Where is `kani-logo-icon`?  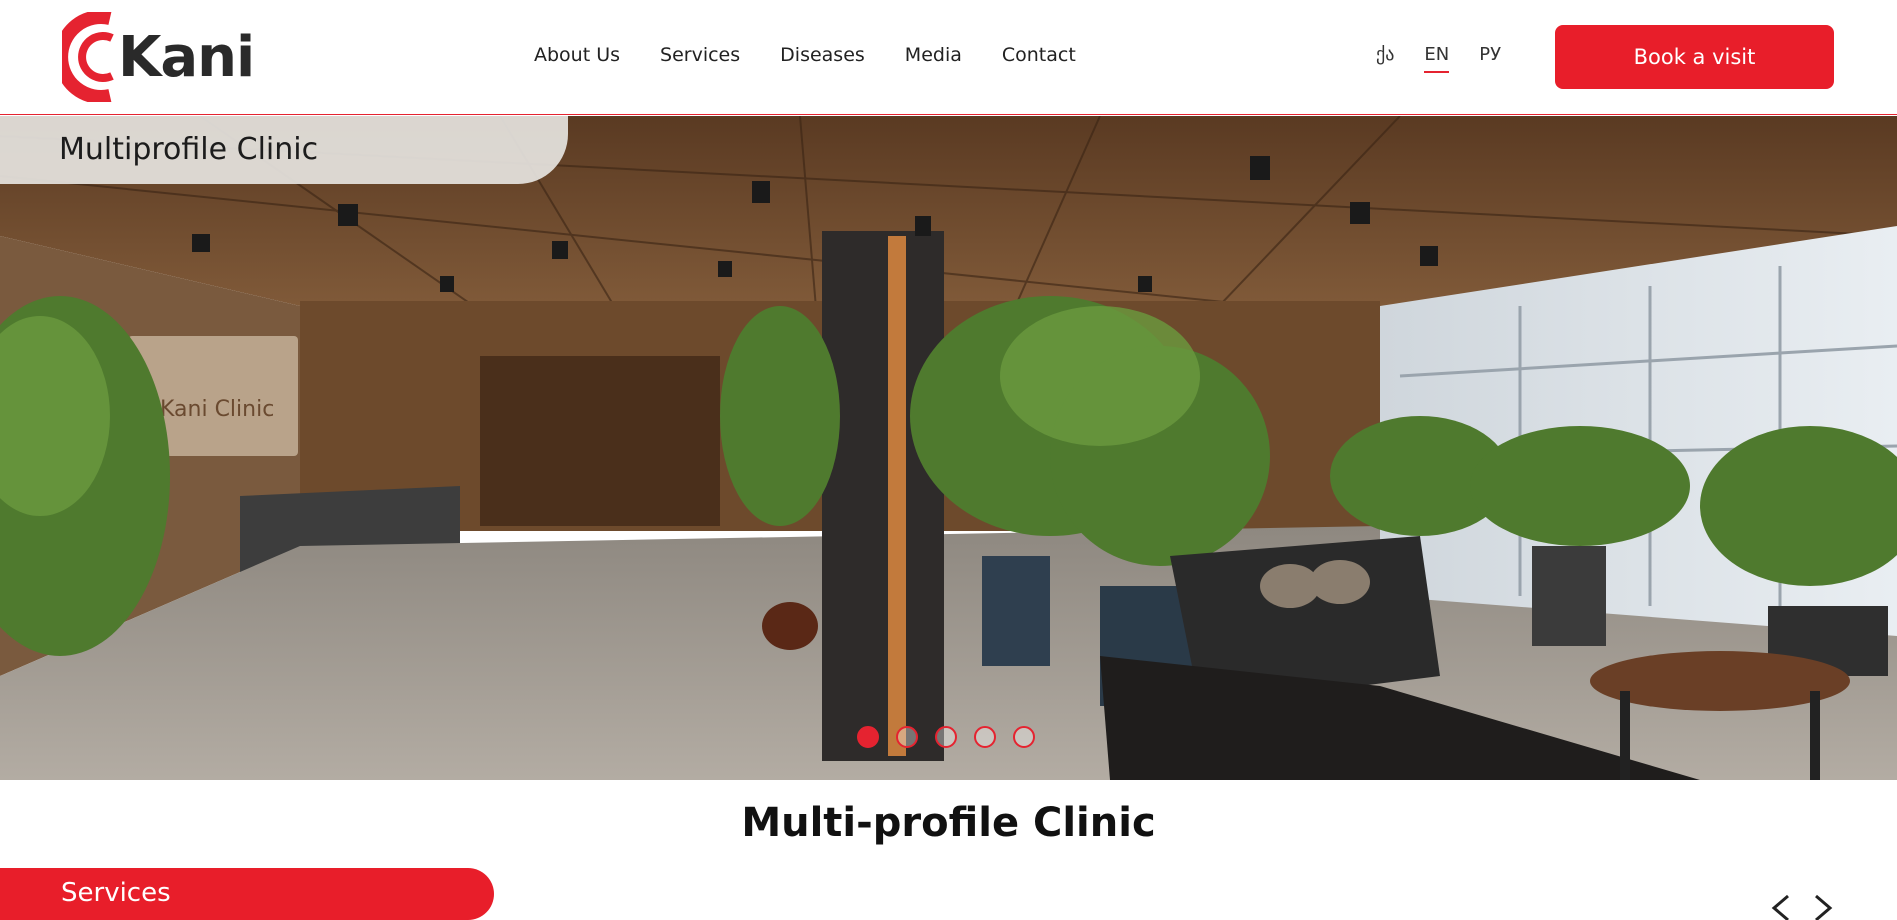
kani-logo-icon is located at coordinates (88, 57).